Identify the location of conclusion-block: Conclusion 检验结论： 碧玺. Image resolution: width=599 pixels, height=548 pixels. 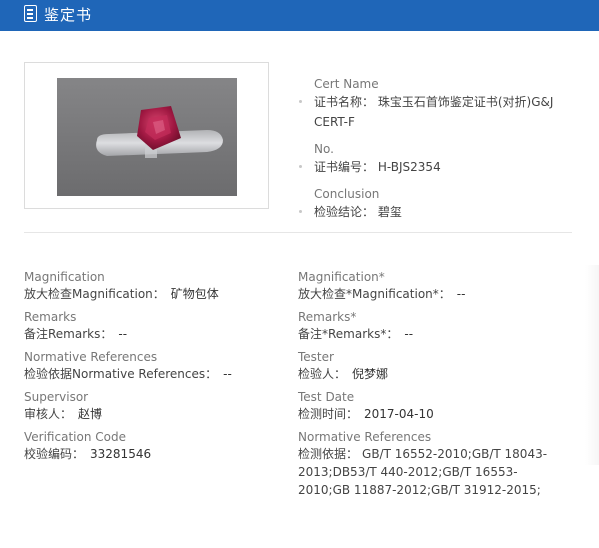
(441, 204).